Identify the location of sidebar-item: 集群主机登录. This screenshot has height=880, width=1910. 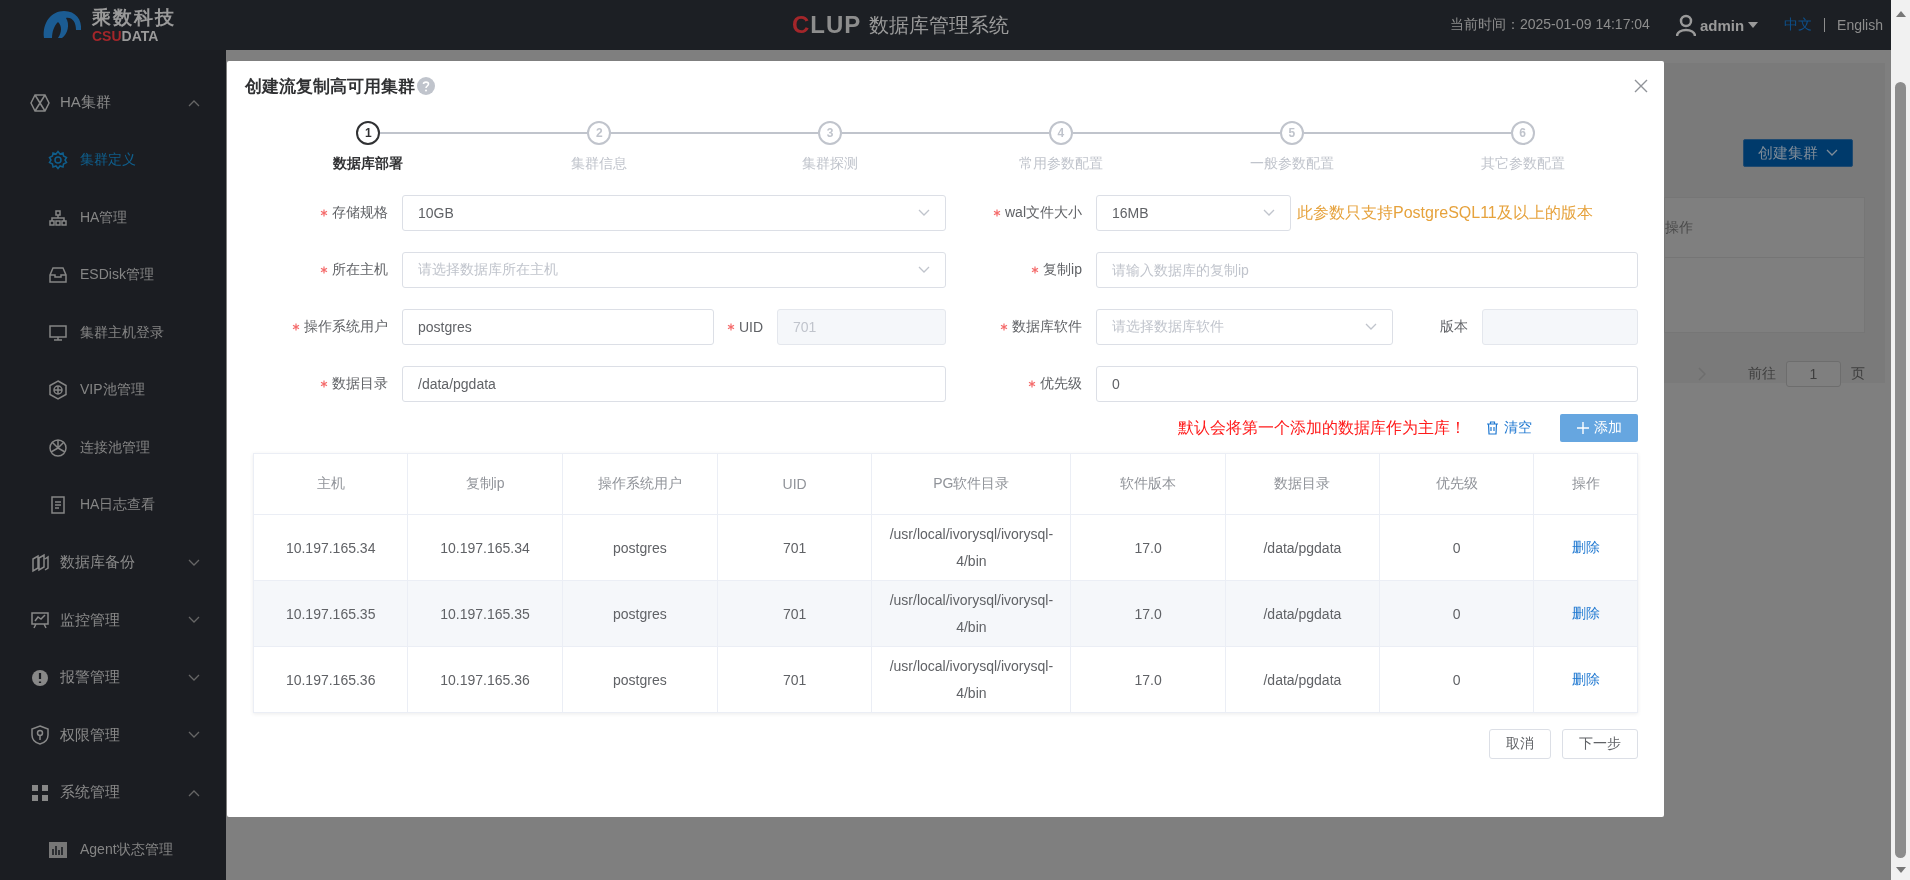
(113, 333).